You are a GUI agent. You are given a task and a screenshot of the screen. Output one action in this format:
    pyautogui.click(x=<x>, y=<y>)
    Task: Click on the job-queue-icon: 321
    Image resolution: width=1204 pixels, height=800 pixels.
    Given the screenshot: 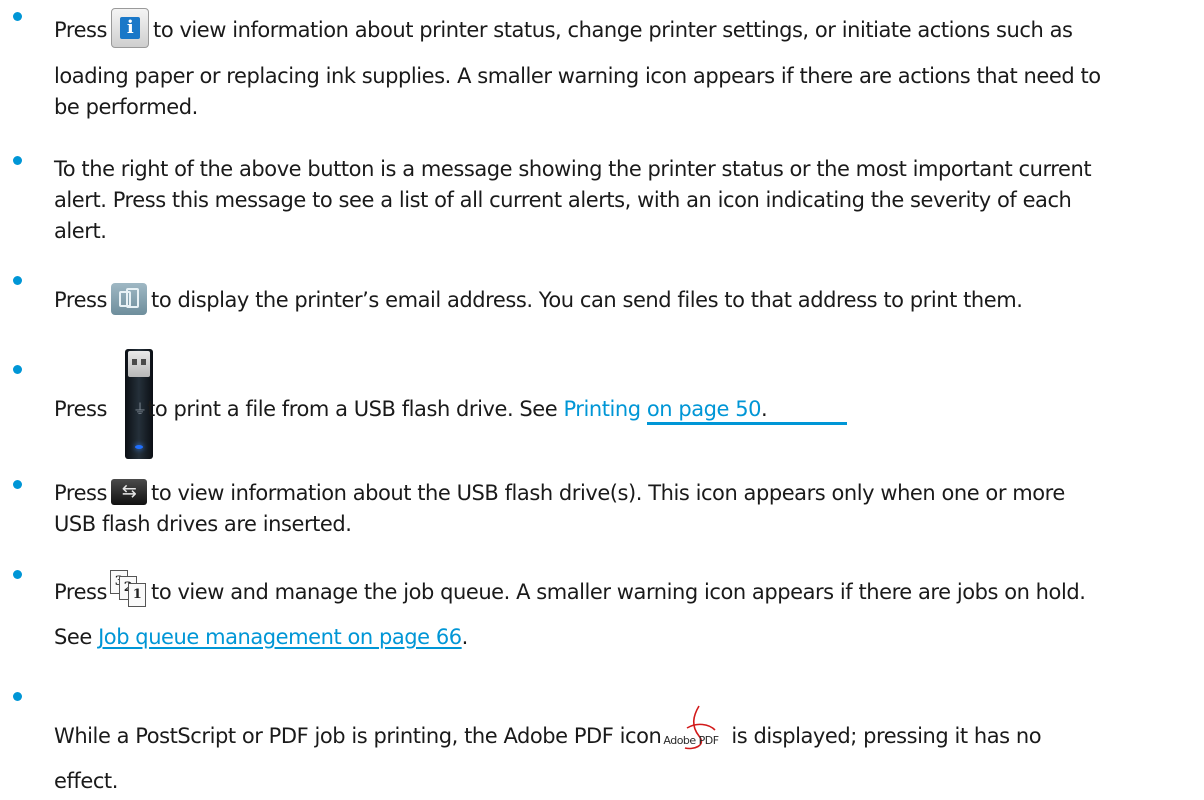 What is the action you would take?
    pyautogui.click(x=129, y=589)
    